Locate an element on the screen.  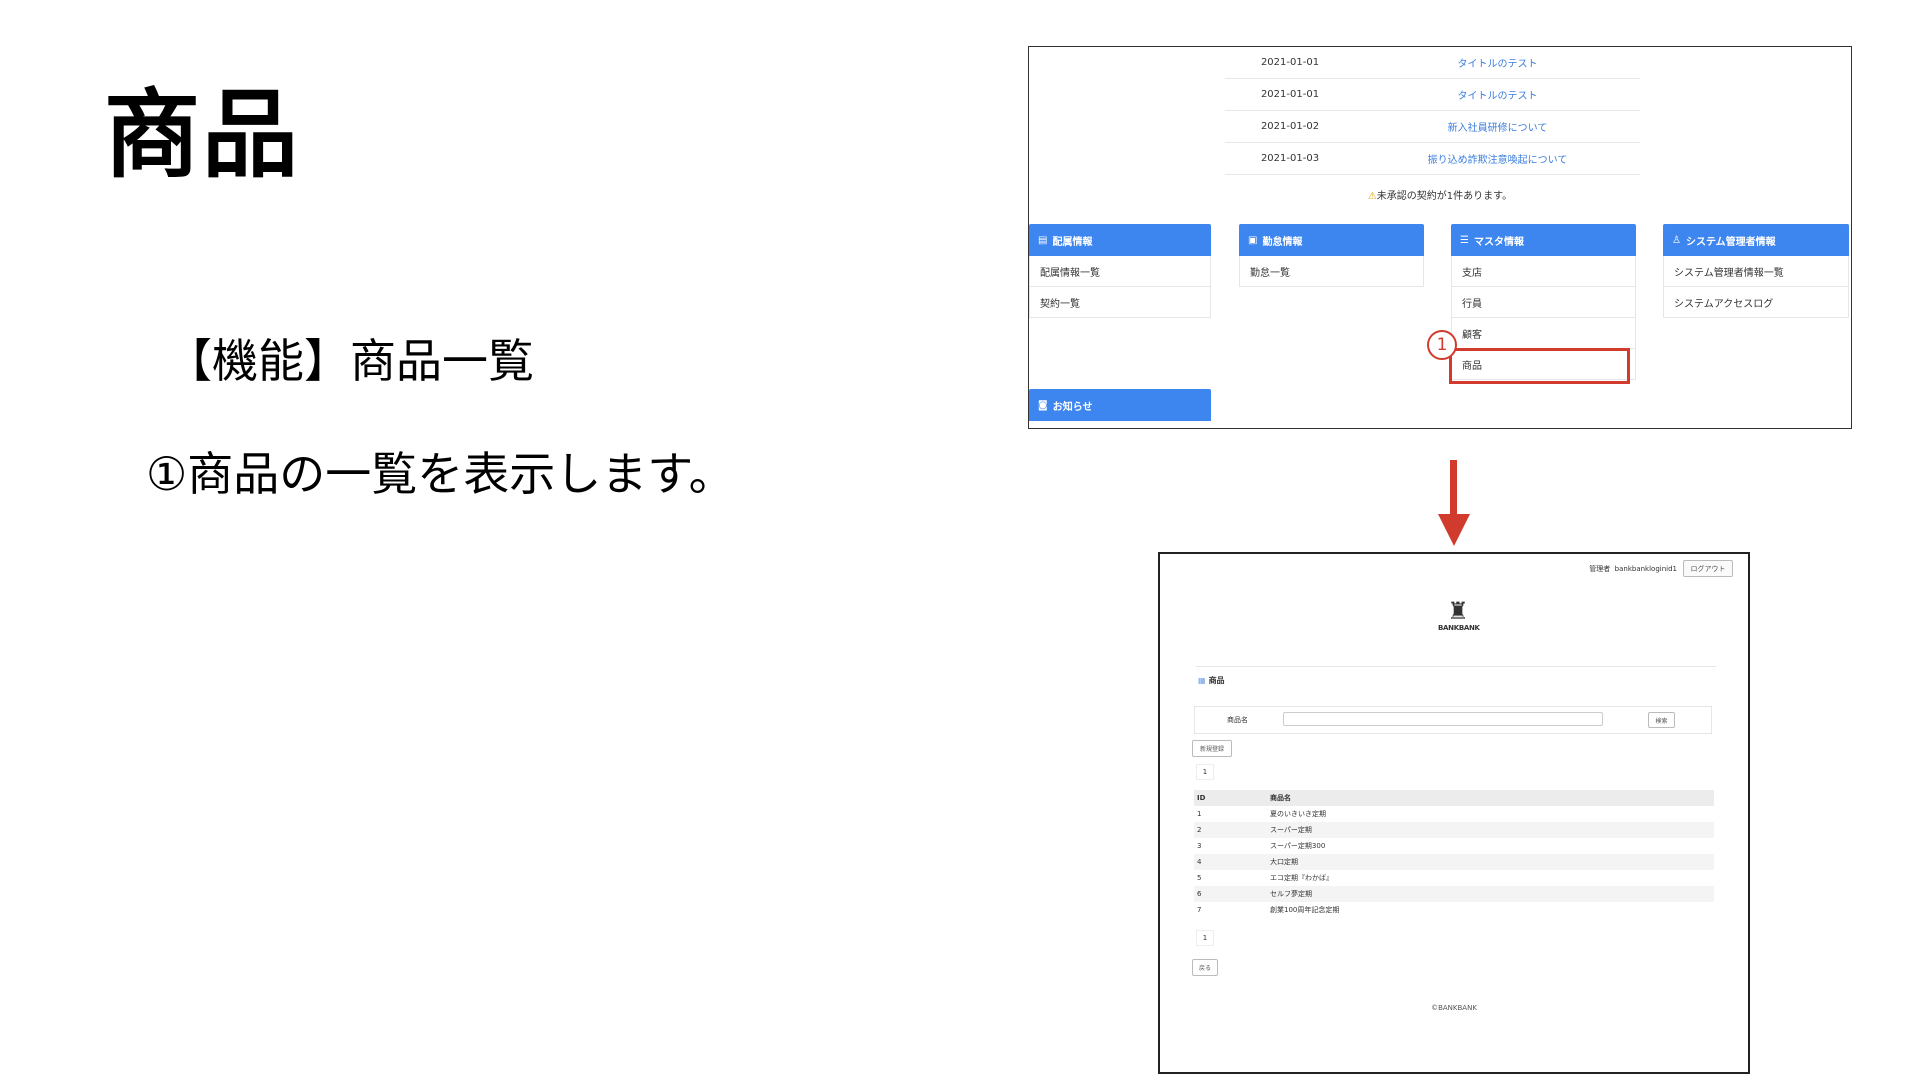
menu-item-branch: 支店 is located at coordinates (1543, 271).